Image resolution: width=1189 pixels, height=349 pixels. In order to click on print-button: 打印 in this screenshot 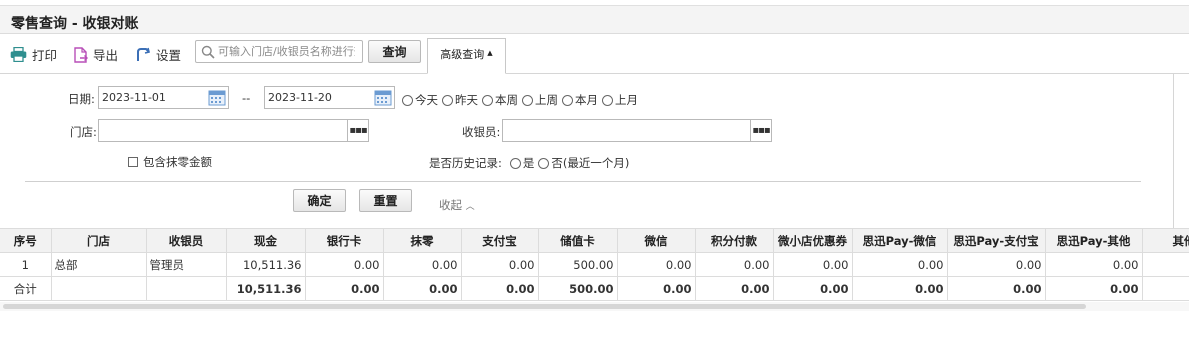, I will do `click(33, 54)`.